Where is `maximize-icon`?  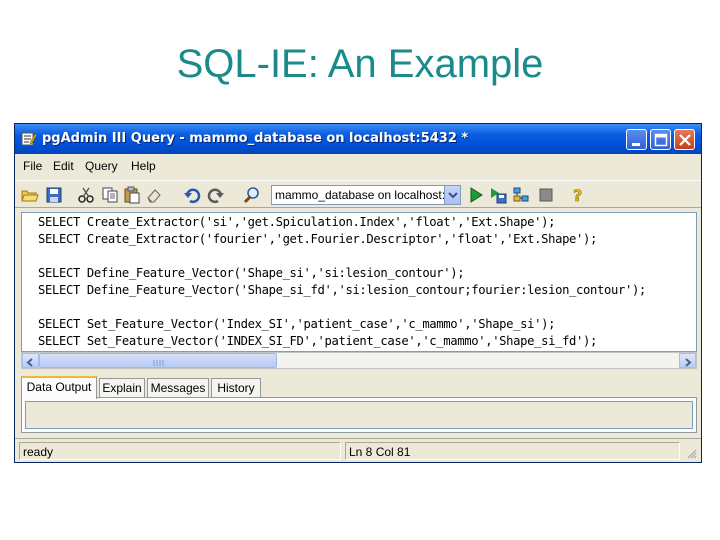 maximize-icon is located at coordinates (661, 140).